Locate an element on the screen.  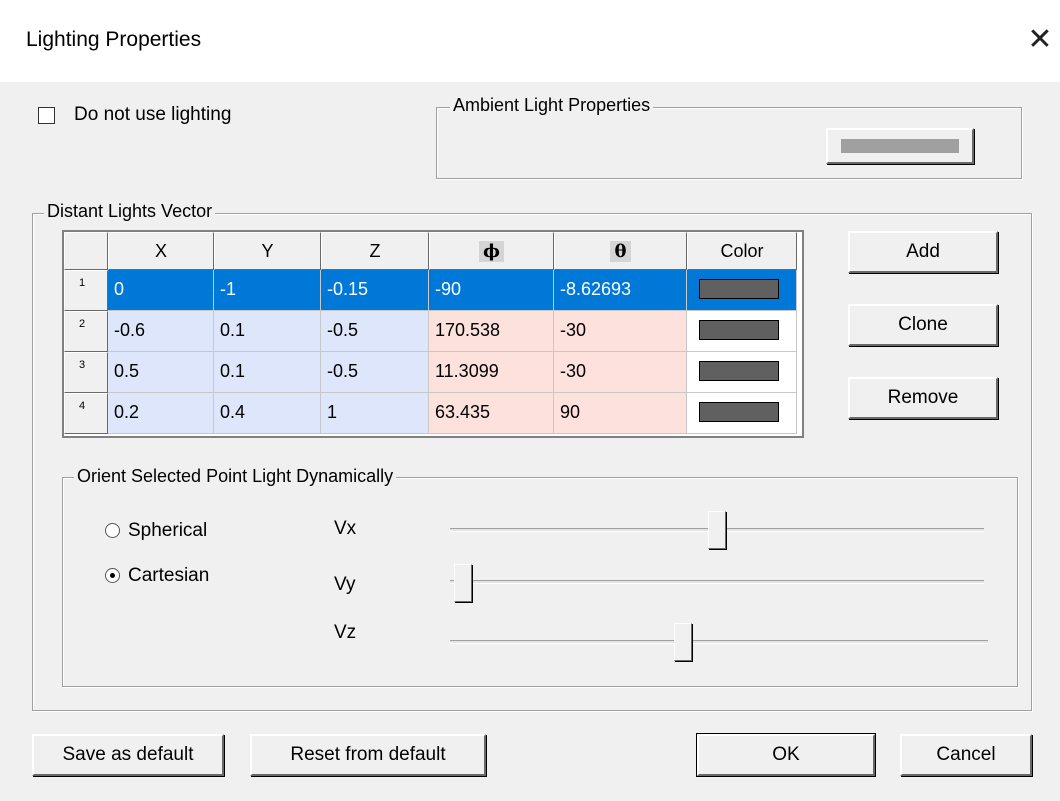
grid-cell-phi: 63.435 is located at coordinates (491, 413).